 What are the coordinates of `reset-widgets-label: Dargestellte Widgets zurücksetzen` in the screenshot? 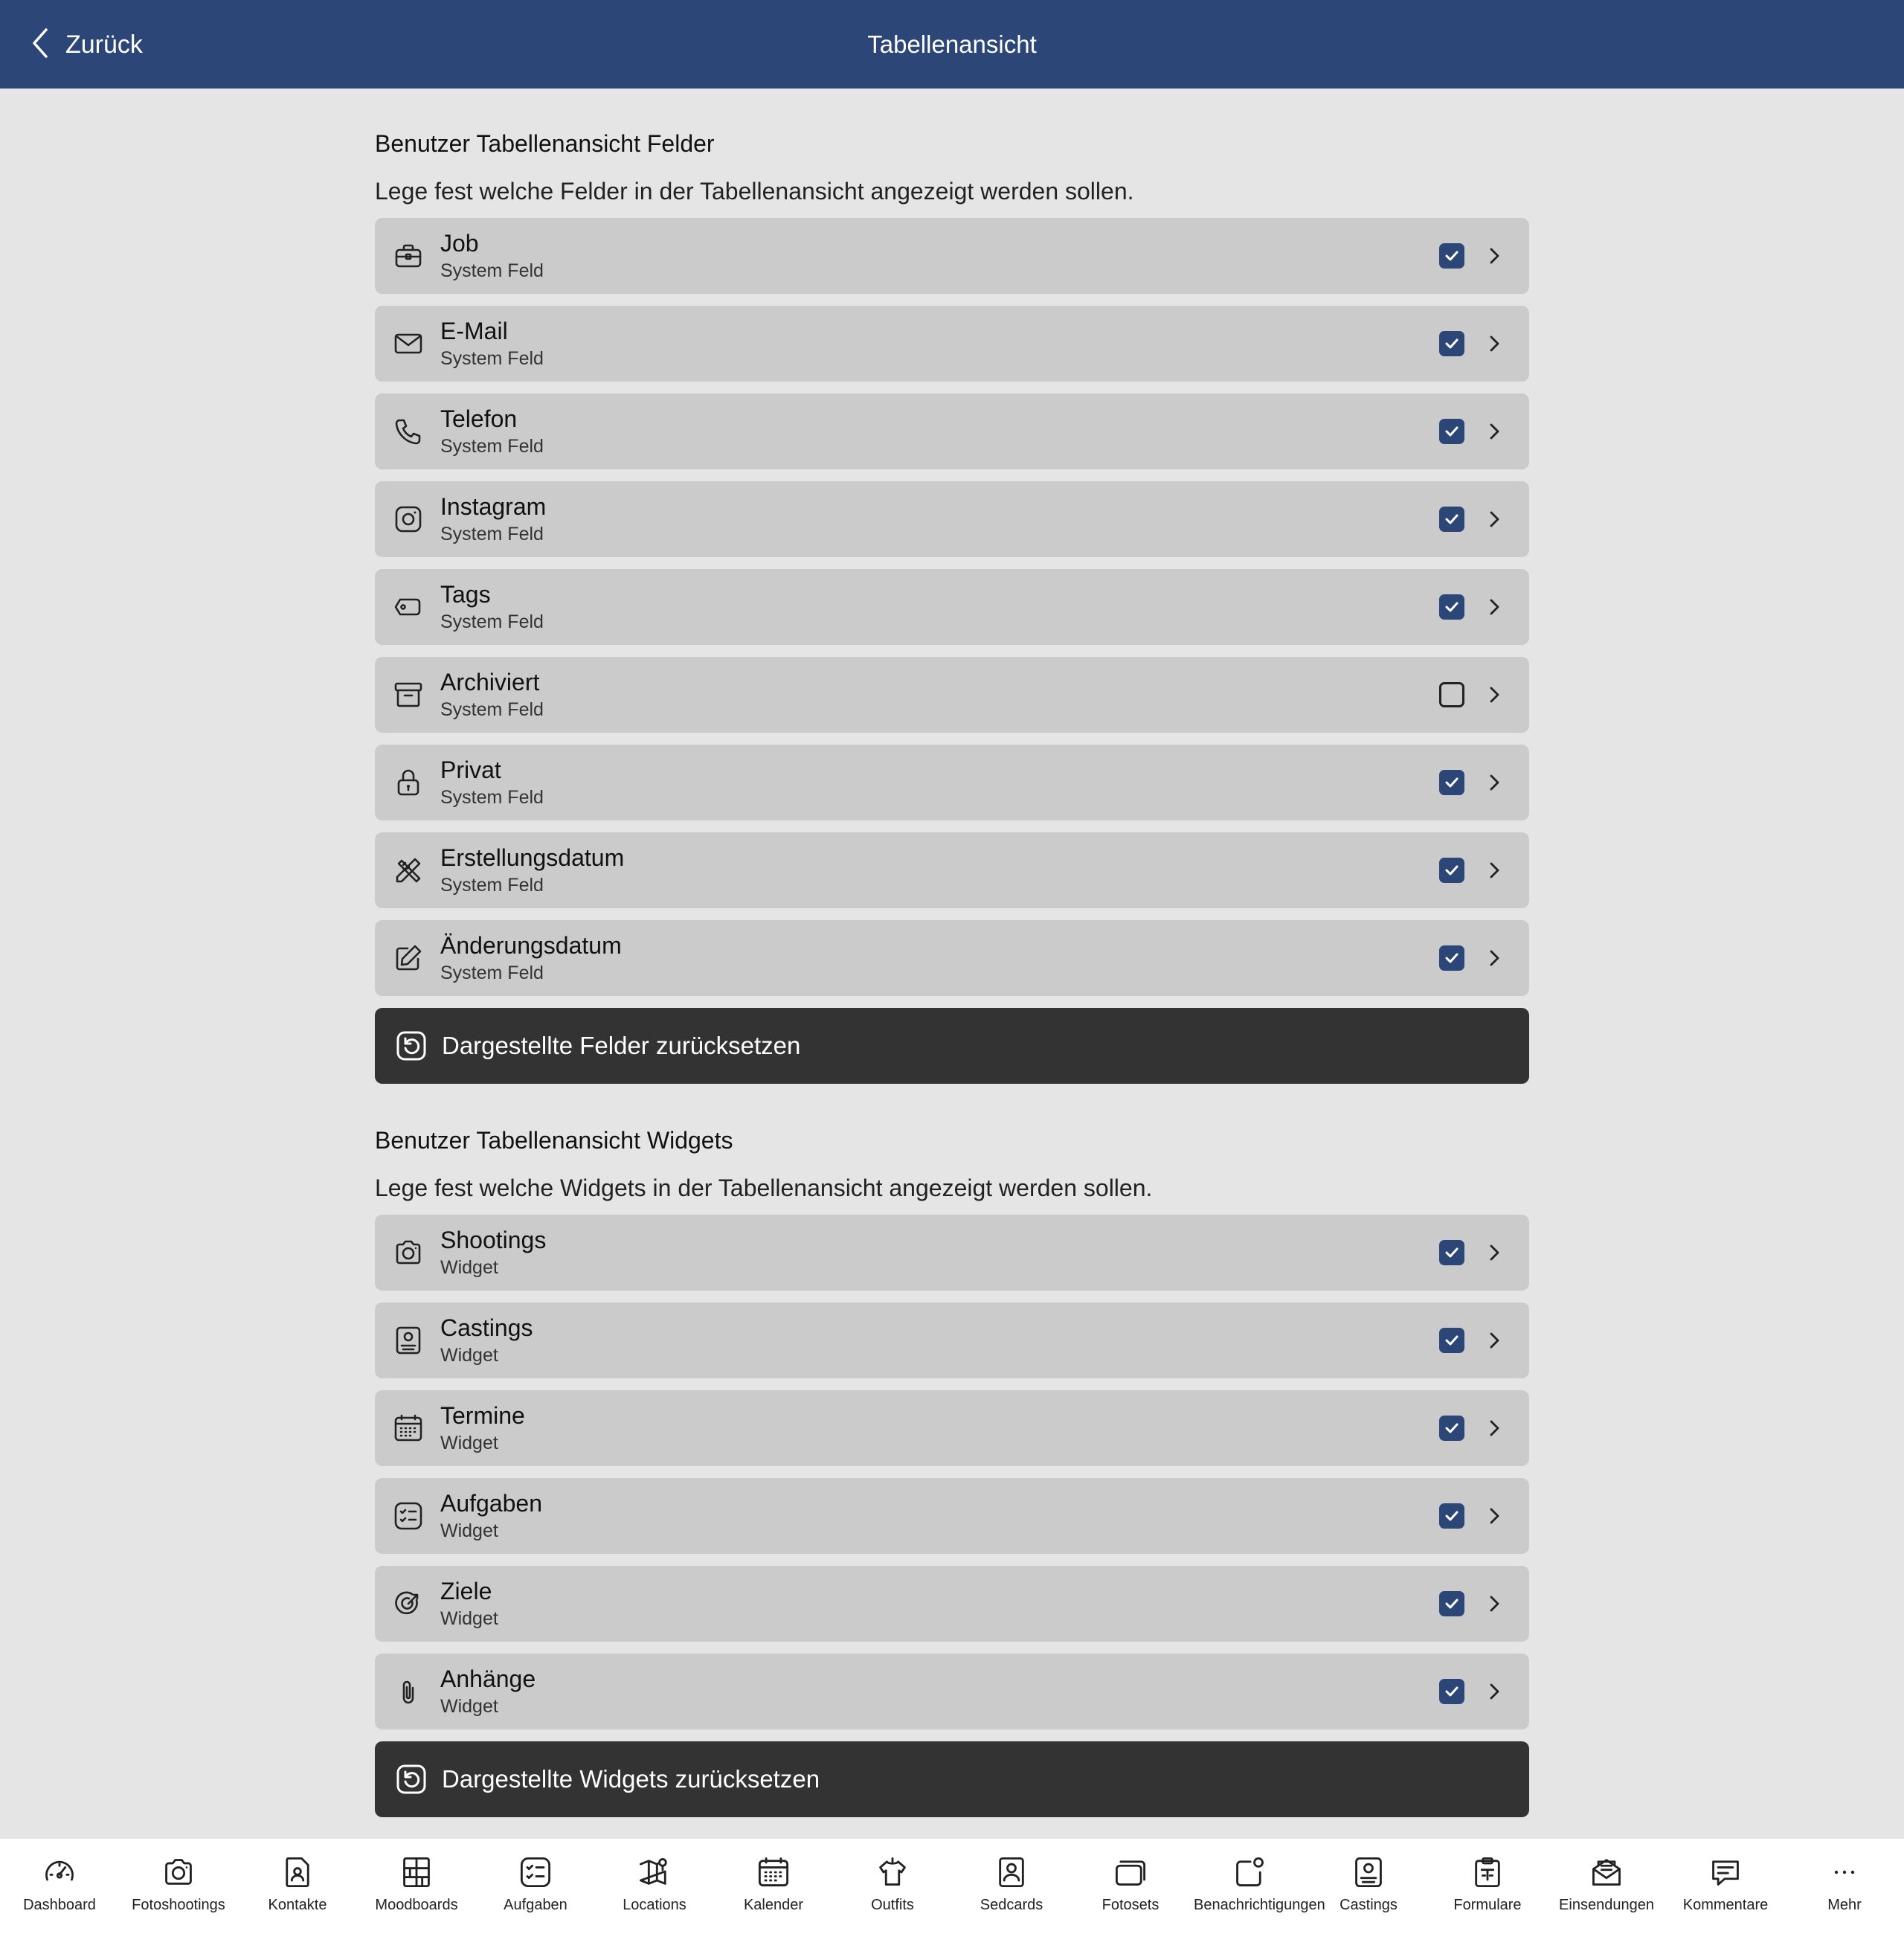 It's located at (631, 1779).